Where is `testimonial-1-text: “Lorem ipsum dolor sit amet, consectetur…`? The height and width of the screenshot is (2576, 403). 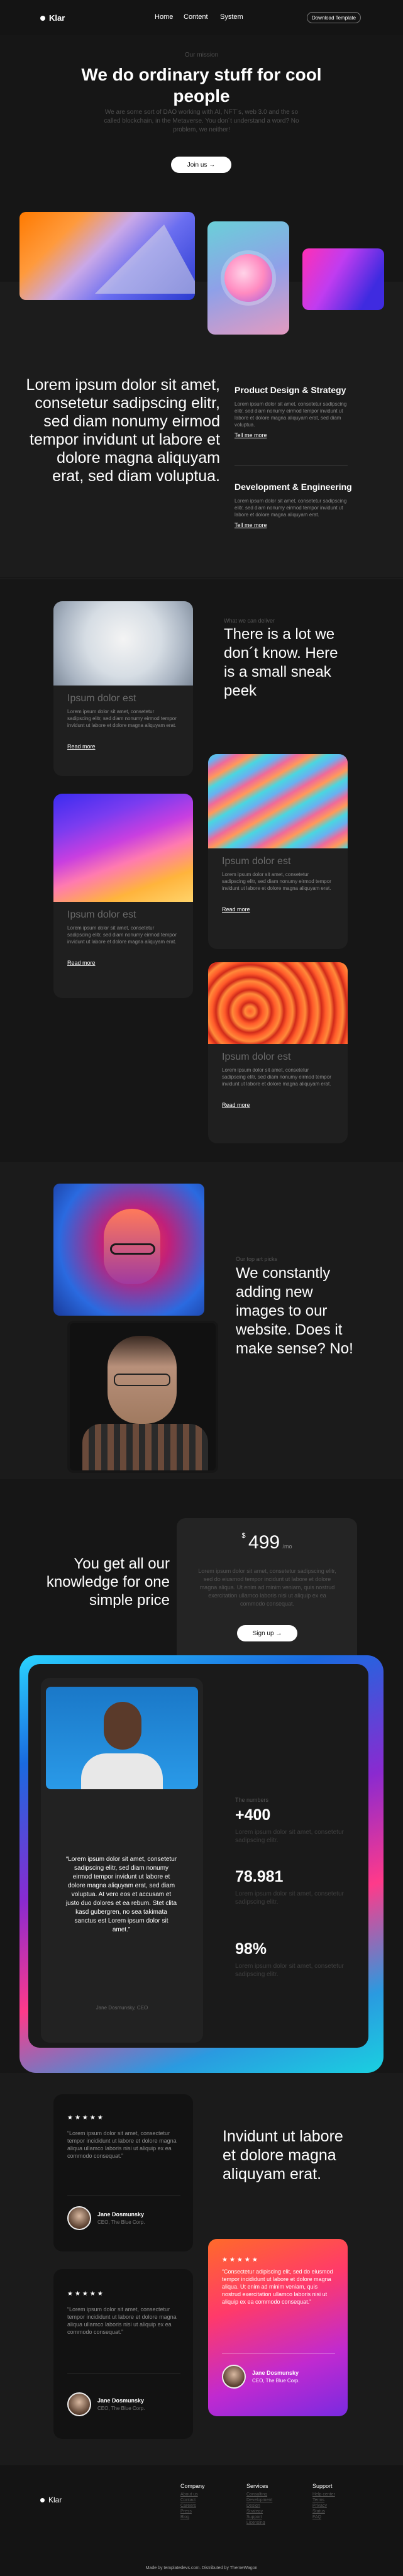
testimonial-1-text: “Lorem ipsum dolor sit amet, consectetur… is located at coordinates (122, 2144).